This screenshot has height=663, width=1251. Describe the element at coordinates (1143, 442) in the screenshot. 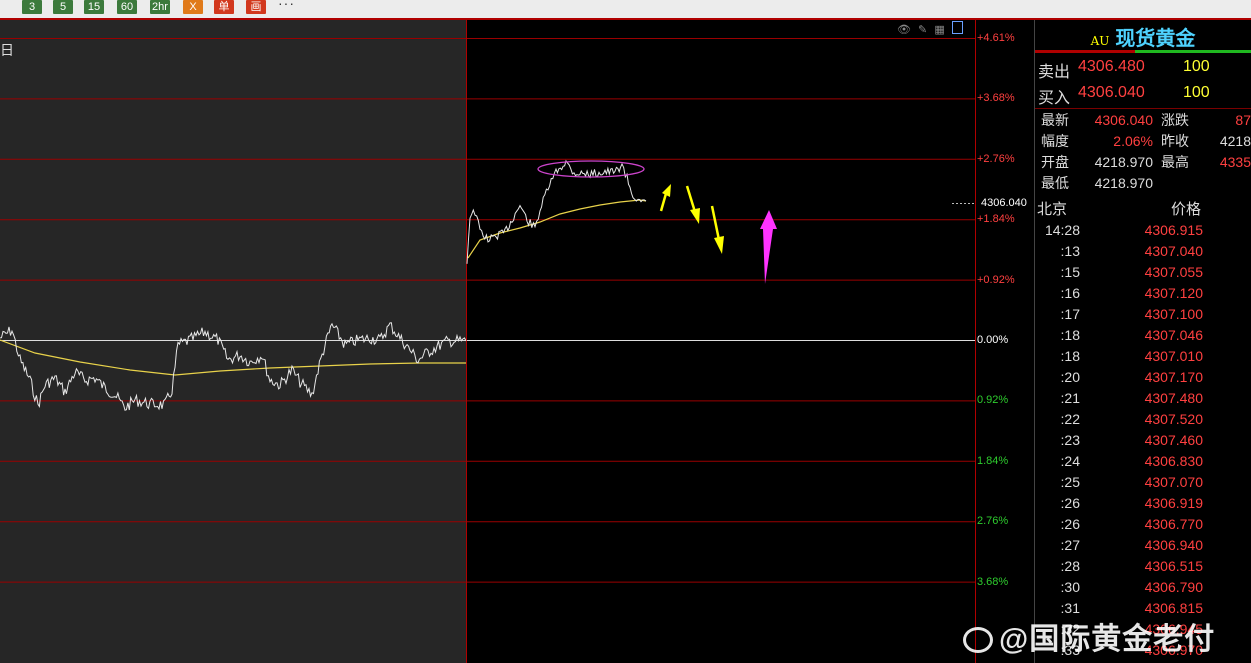

I see `tick-row: :23 4307.460` at that location.